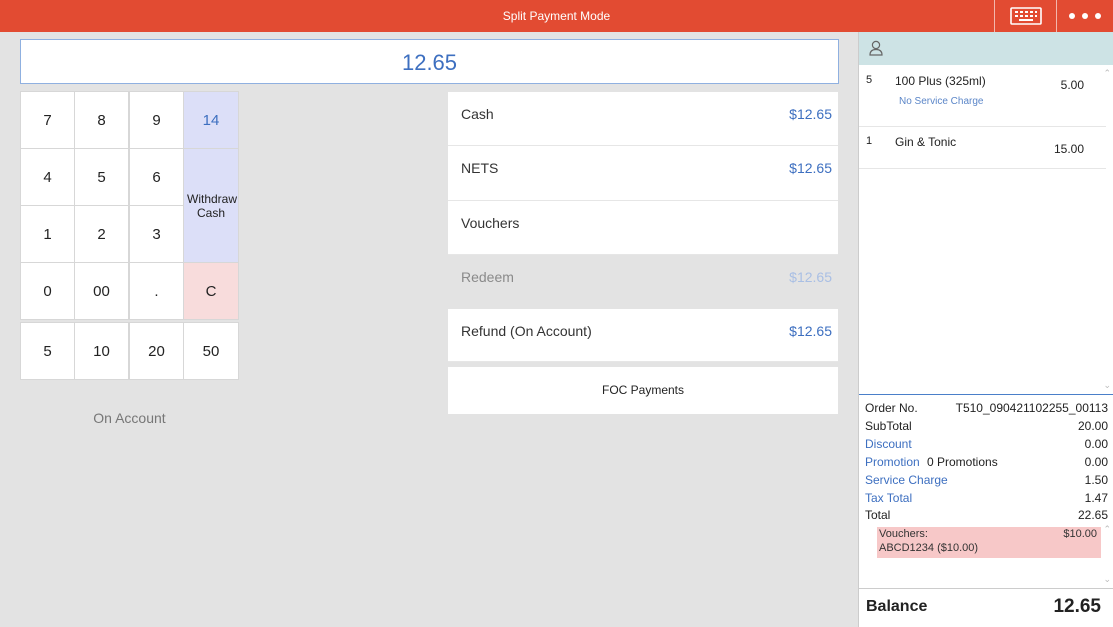 The height and width of the screenshot is (627, 1113). Describe the element at coordinates (897, 606) in the screenshot. I see `balance-label: Balance` at that location.